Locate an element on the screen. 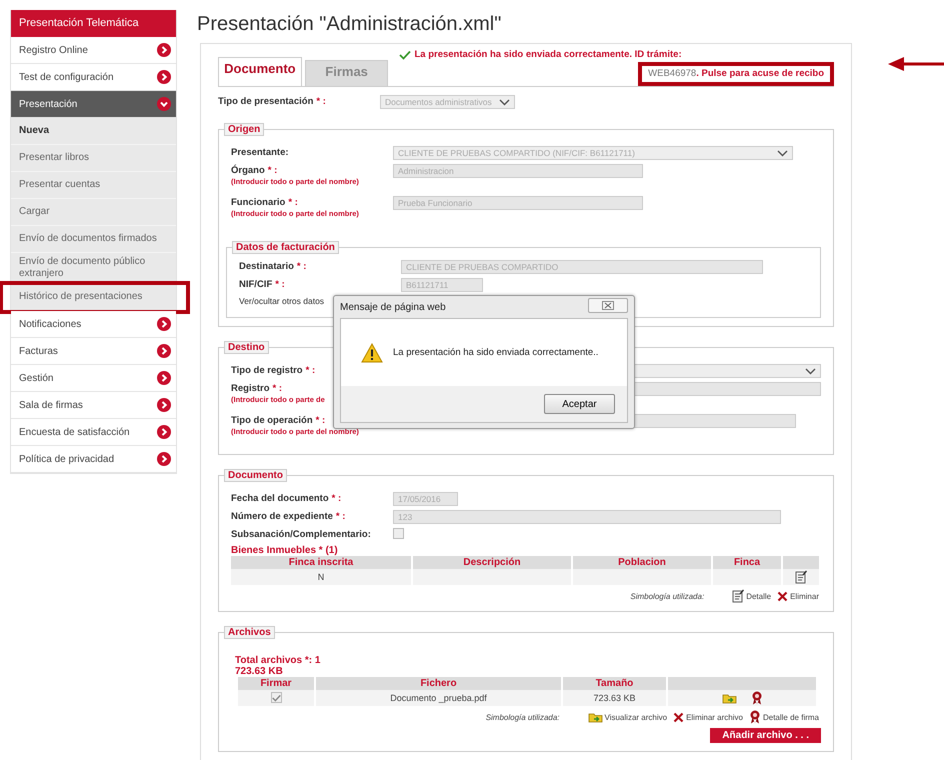 The height and width of the screenshot is (760, 944). field-label: Subsanación/Complementario: is located at coordinates (301, 534).